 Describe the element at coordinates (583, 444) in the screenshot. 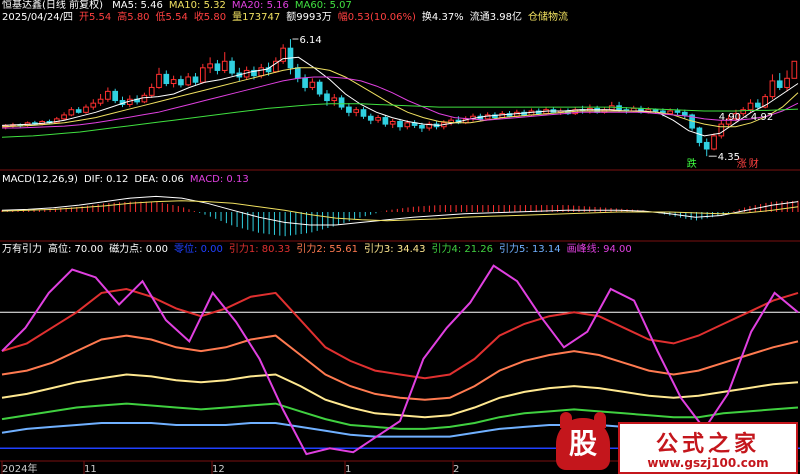

I see `watermark-badge: 股` at that location.